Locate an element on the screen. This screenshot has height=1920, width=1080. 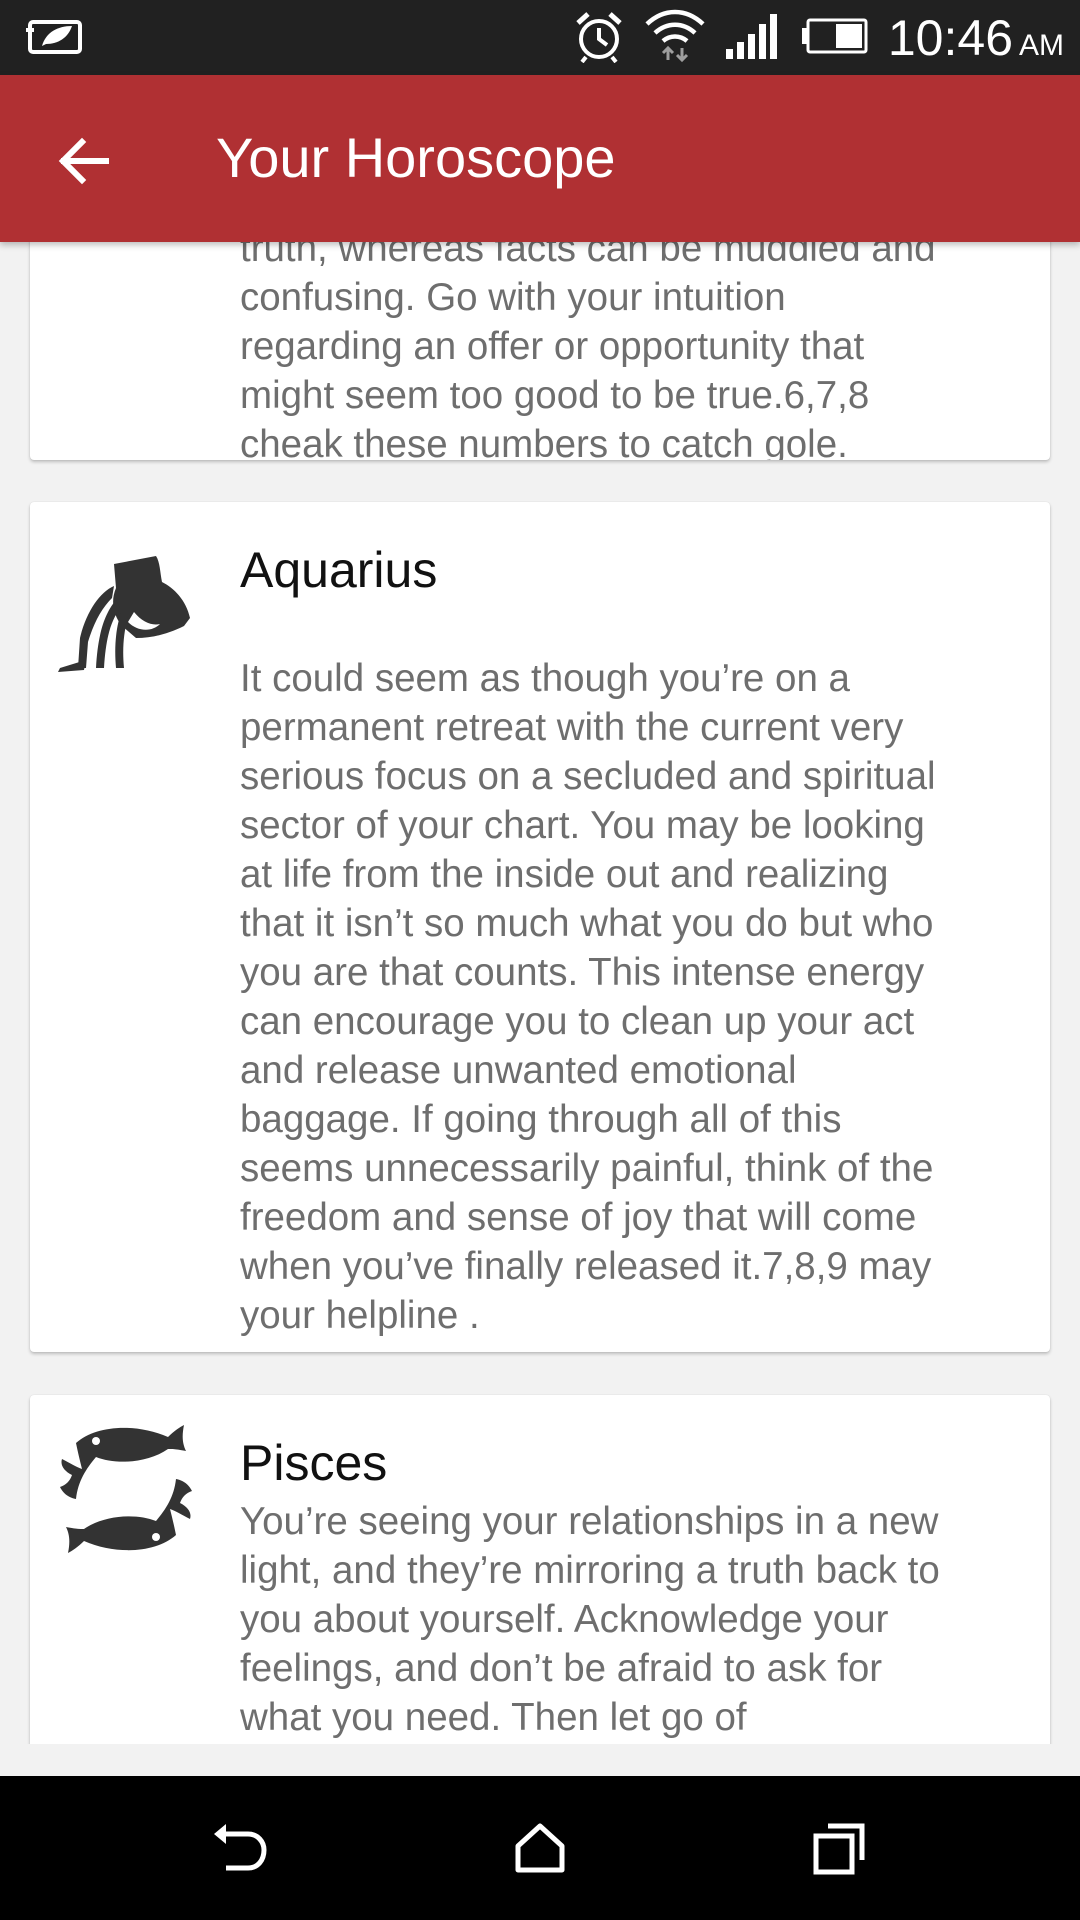
app-bar: Your Horoscope is located at coordinates (540, 158).